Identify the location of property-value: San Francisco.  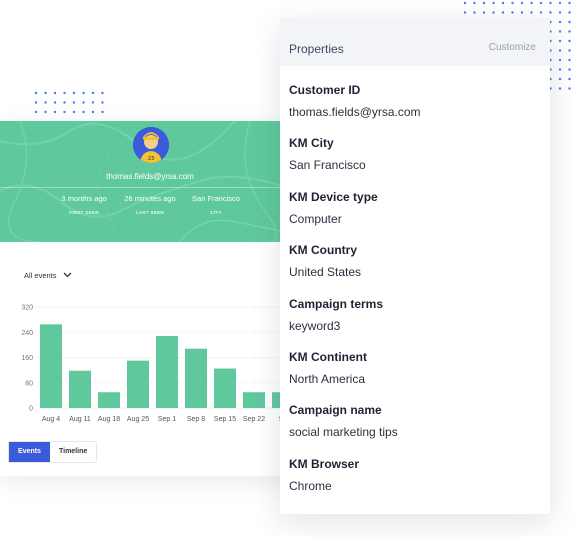
(327, 165).